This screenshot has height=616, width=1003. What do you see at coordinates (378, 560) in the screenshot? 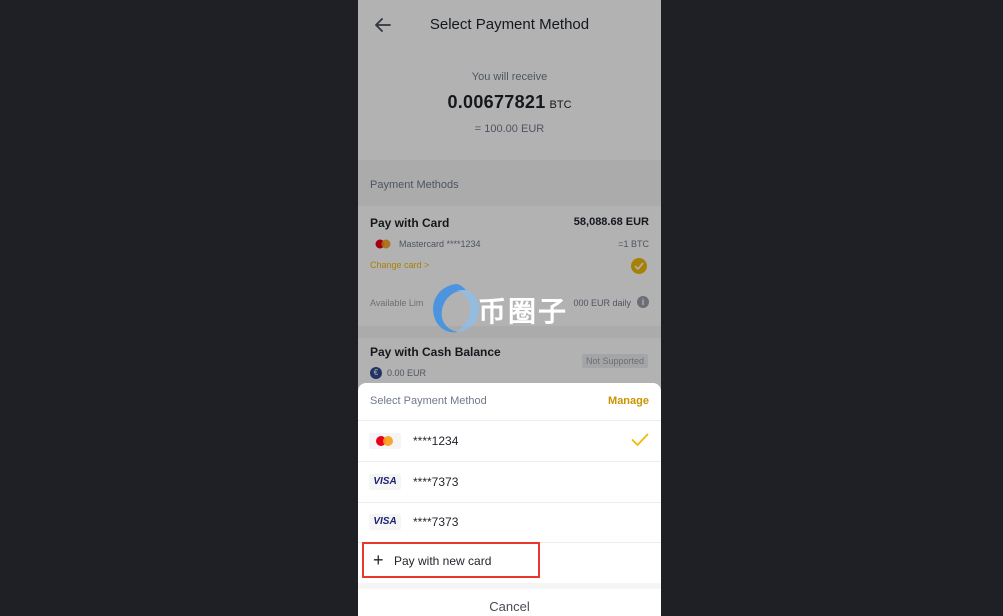
I see `plus-icon: +` at bounding box center [378, 560].